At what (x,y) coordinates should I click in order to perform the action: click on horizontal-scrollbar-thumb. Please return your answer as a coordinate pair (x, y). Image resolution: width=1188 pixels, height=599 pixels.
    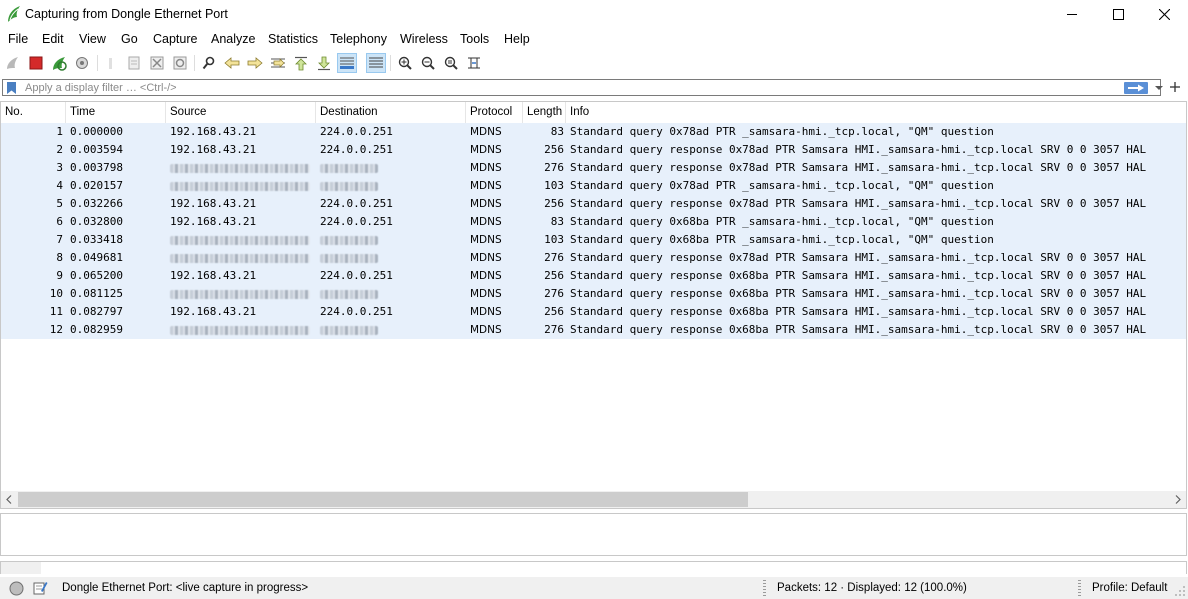
    Looking at the image, I should click on (383, 499).